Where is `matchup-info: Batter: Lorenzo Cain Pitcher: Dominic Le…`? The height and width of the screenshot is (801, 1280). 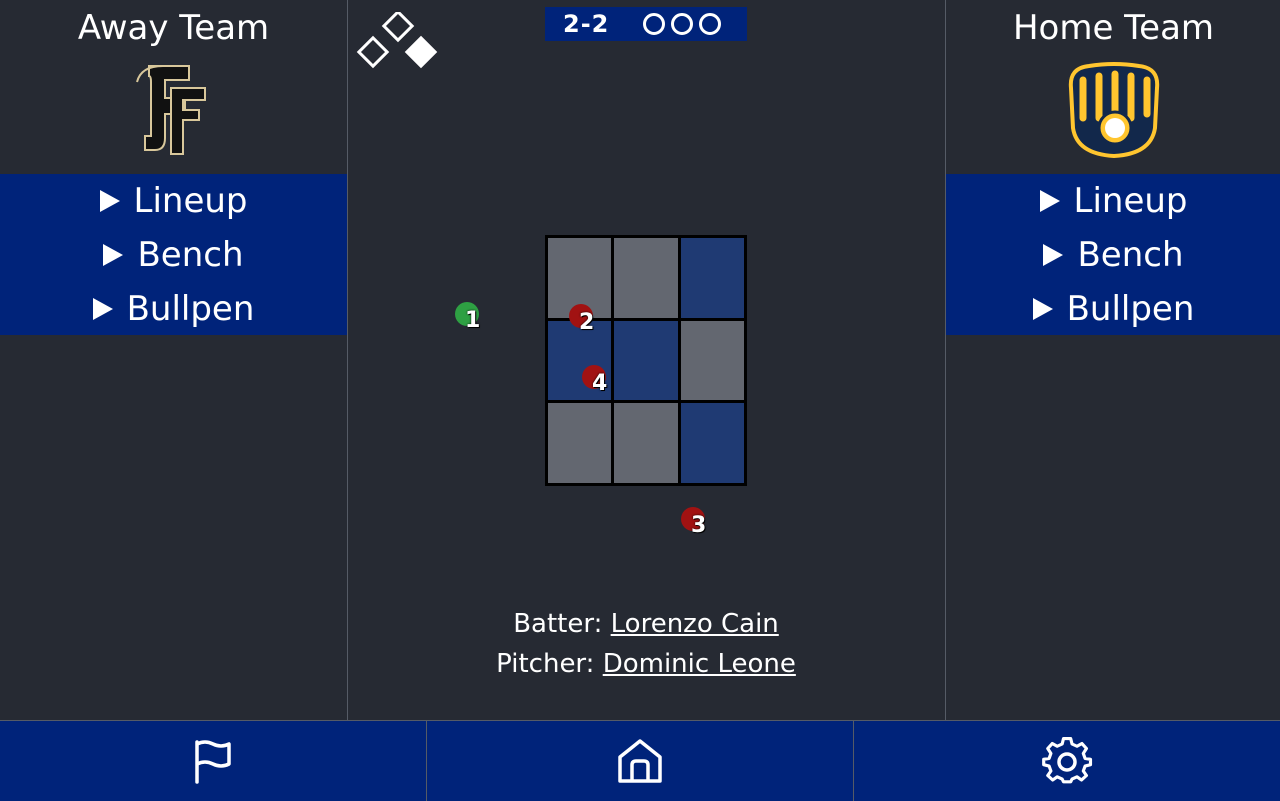
matchup-info: Batter: Lorenzo Cain Pitcher: Dominic Le… is located at coordinates (646, 644).